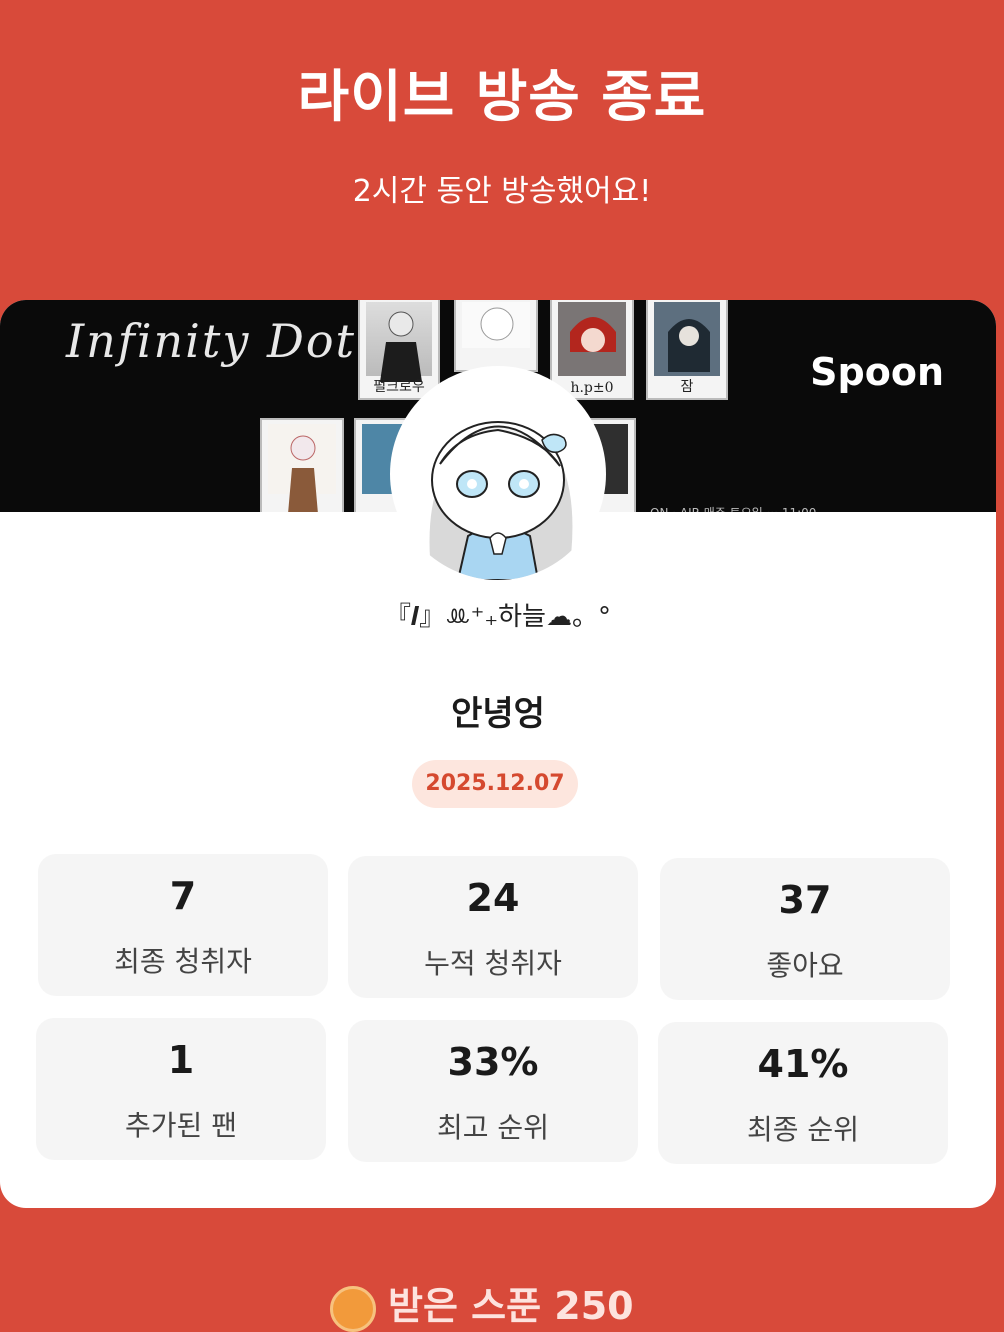 This screenshot has height=1332, width=1004. What do you see at coordinates (493, 927) in the screenshot?
I see `stat-total-listeners: 24 누적 청취자` at bounding box center [493, 927].